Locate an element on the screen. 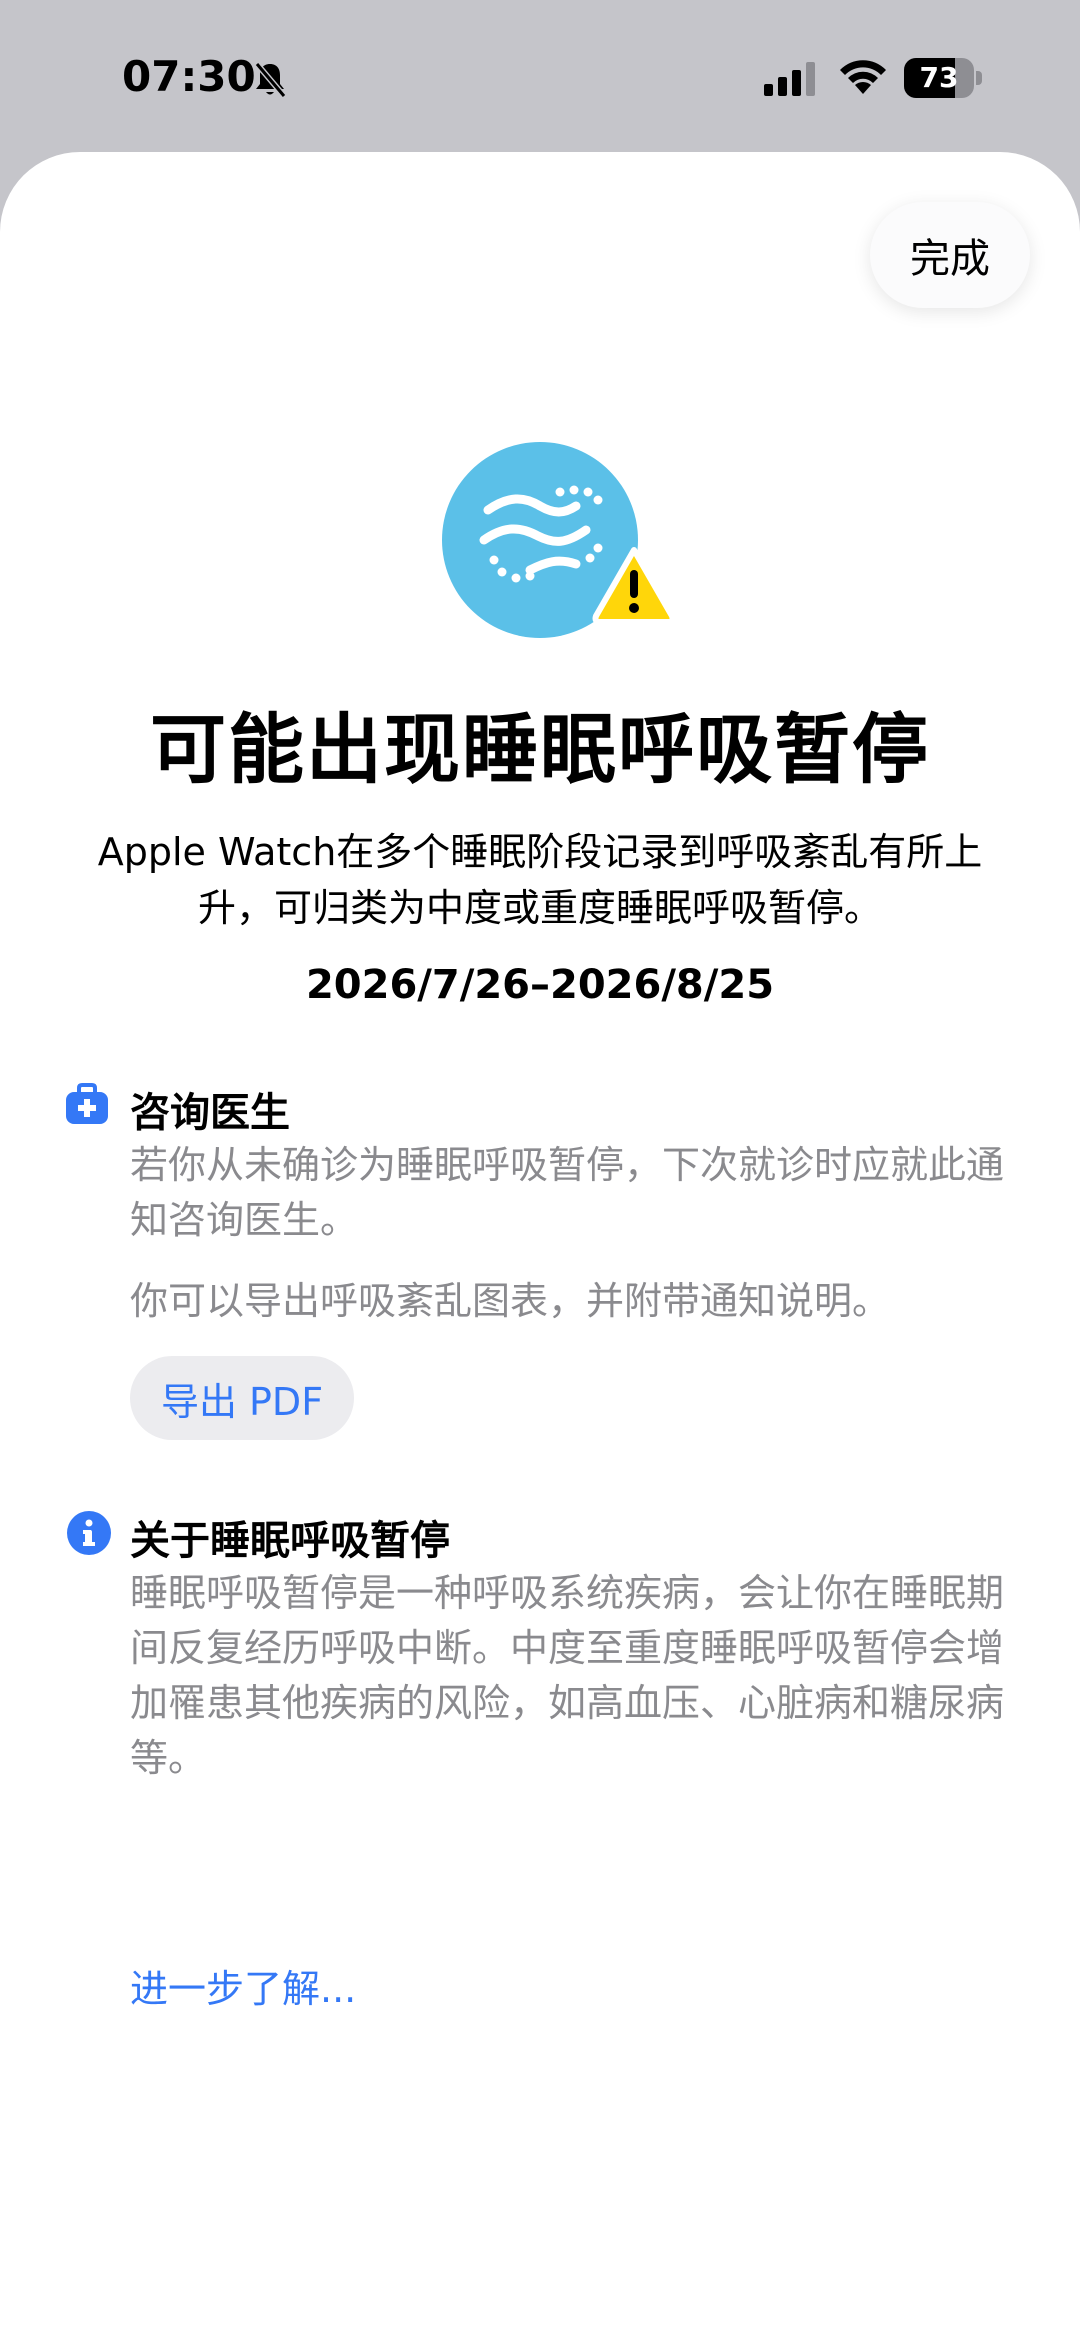 The height and width of the screenshot is (2347, 1080). done-button: 完成 is located at coordinates (950, 255).